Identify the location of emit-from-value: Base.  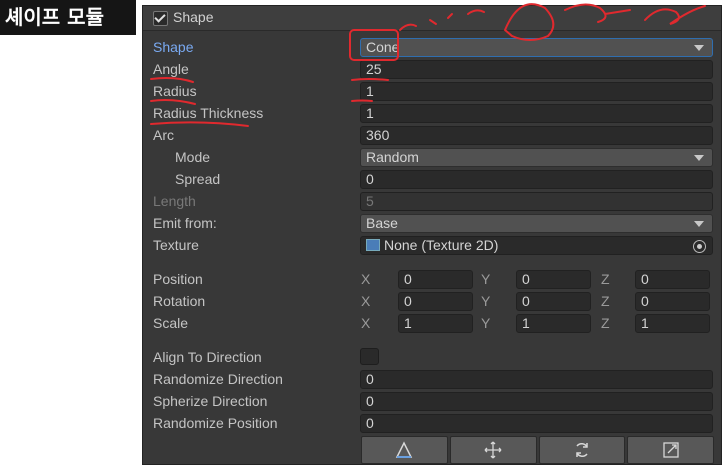
(382, 223).